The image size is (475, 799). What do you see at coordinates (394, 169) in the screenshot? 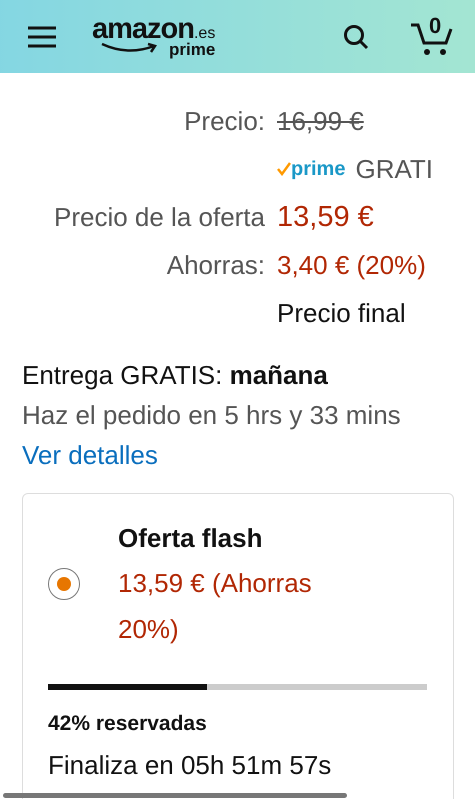
I see `shipping-value: GRATI` at bounding box center [394, 169].